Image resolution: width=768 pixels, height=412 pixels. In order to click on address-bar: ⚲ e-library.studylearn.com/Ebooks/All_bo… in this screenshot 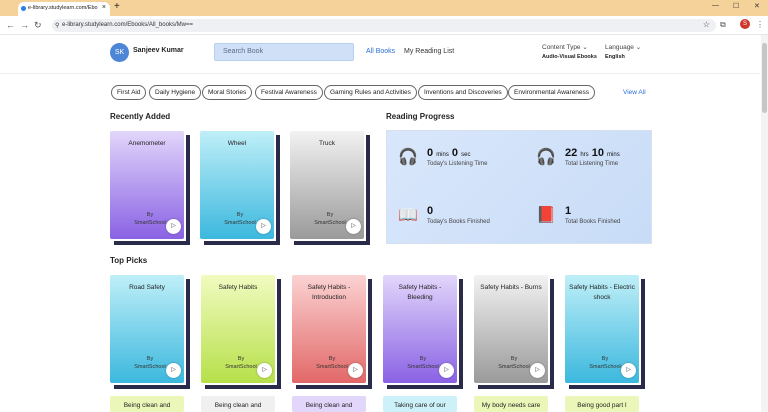, I will do `click(384, 25)`.